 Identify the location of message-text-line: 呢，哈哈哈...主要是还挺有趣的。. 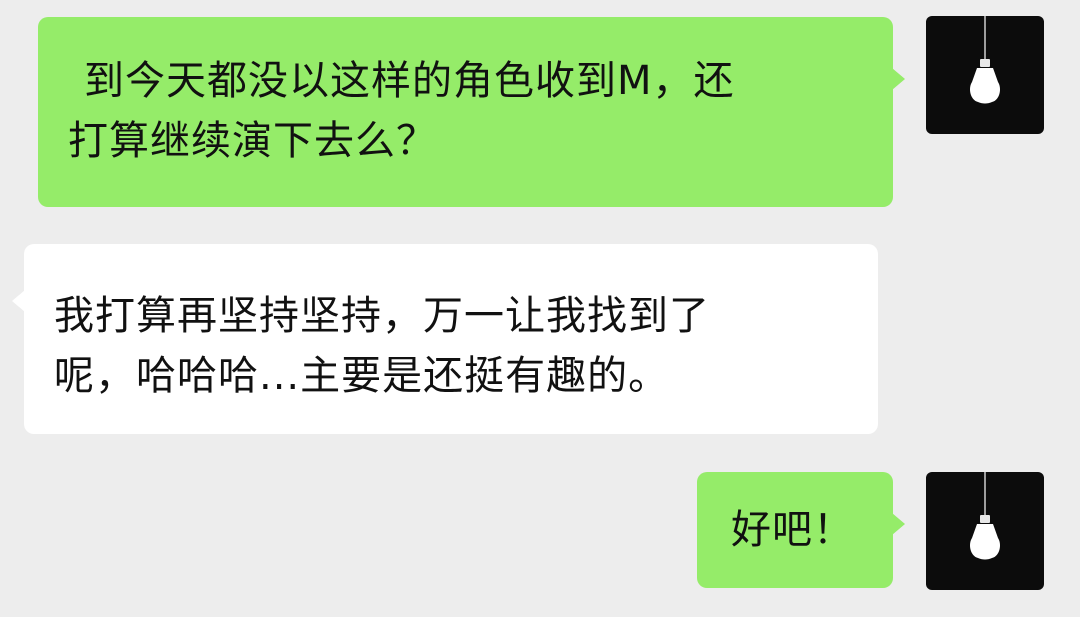
(362, 376).